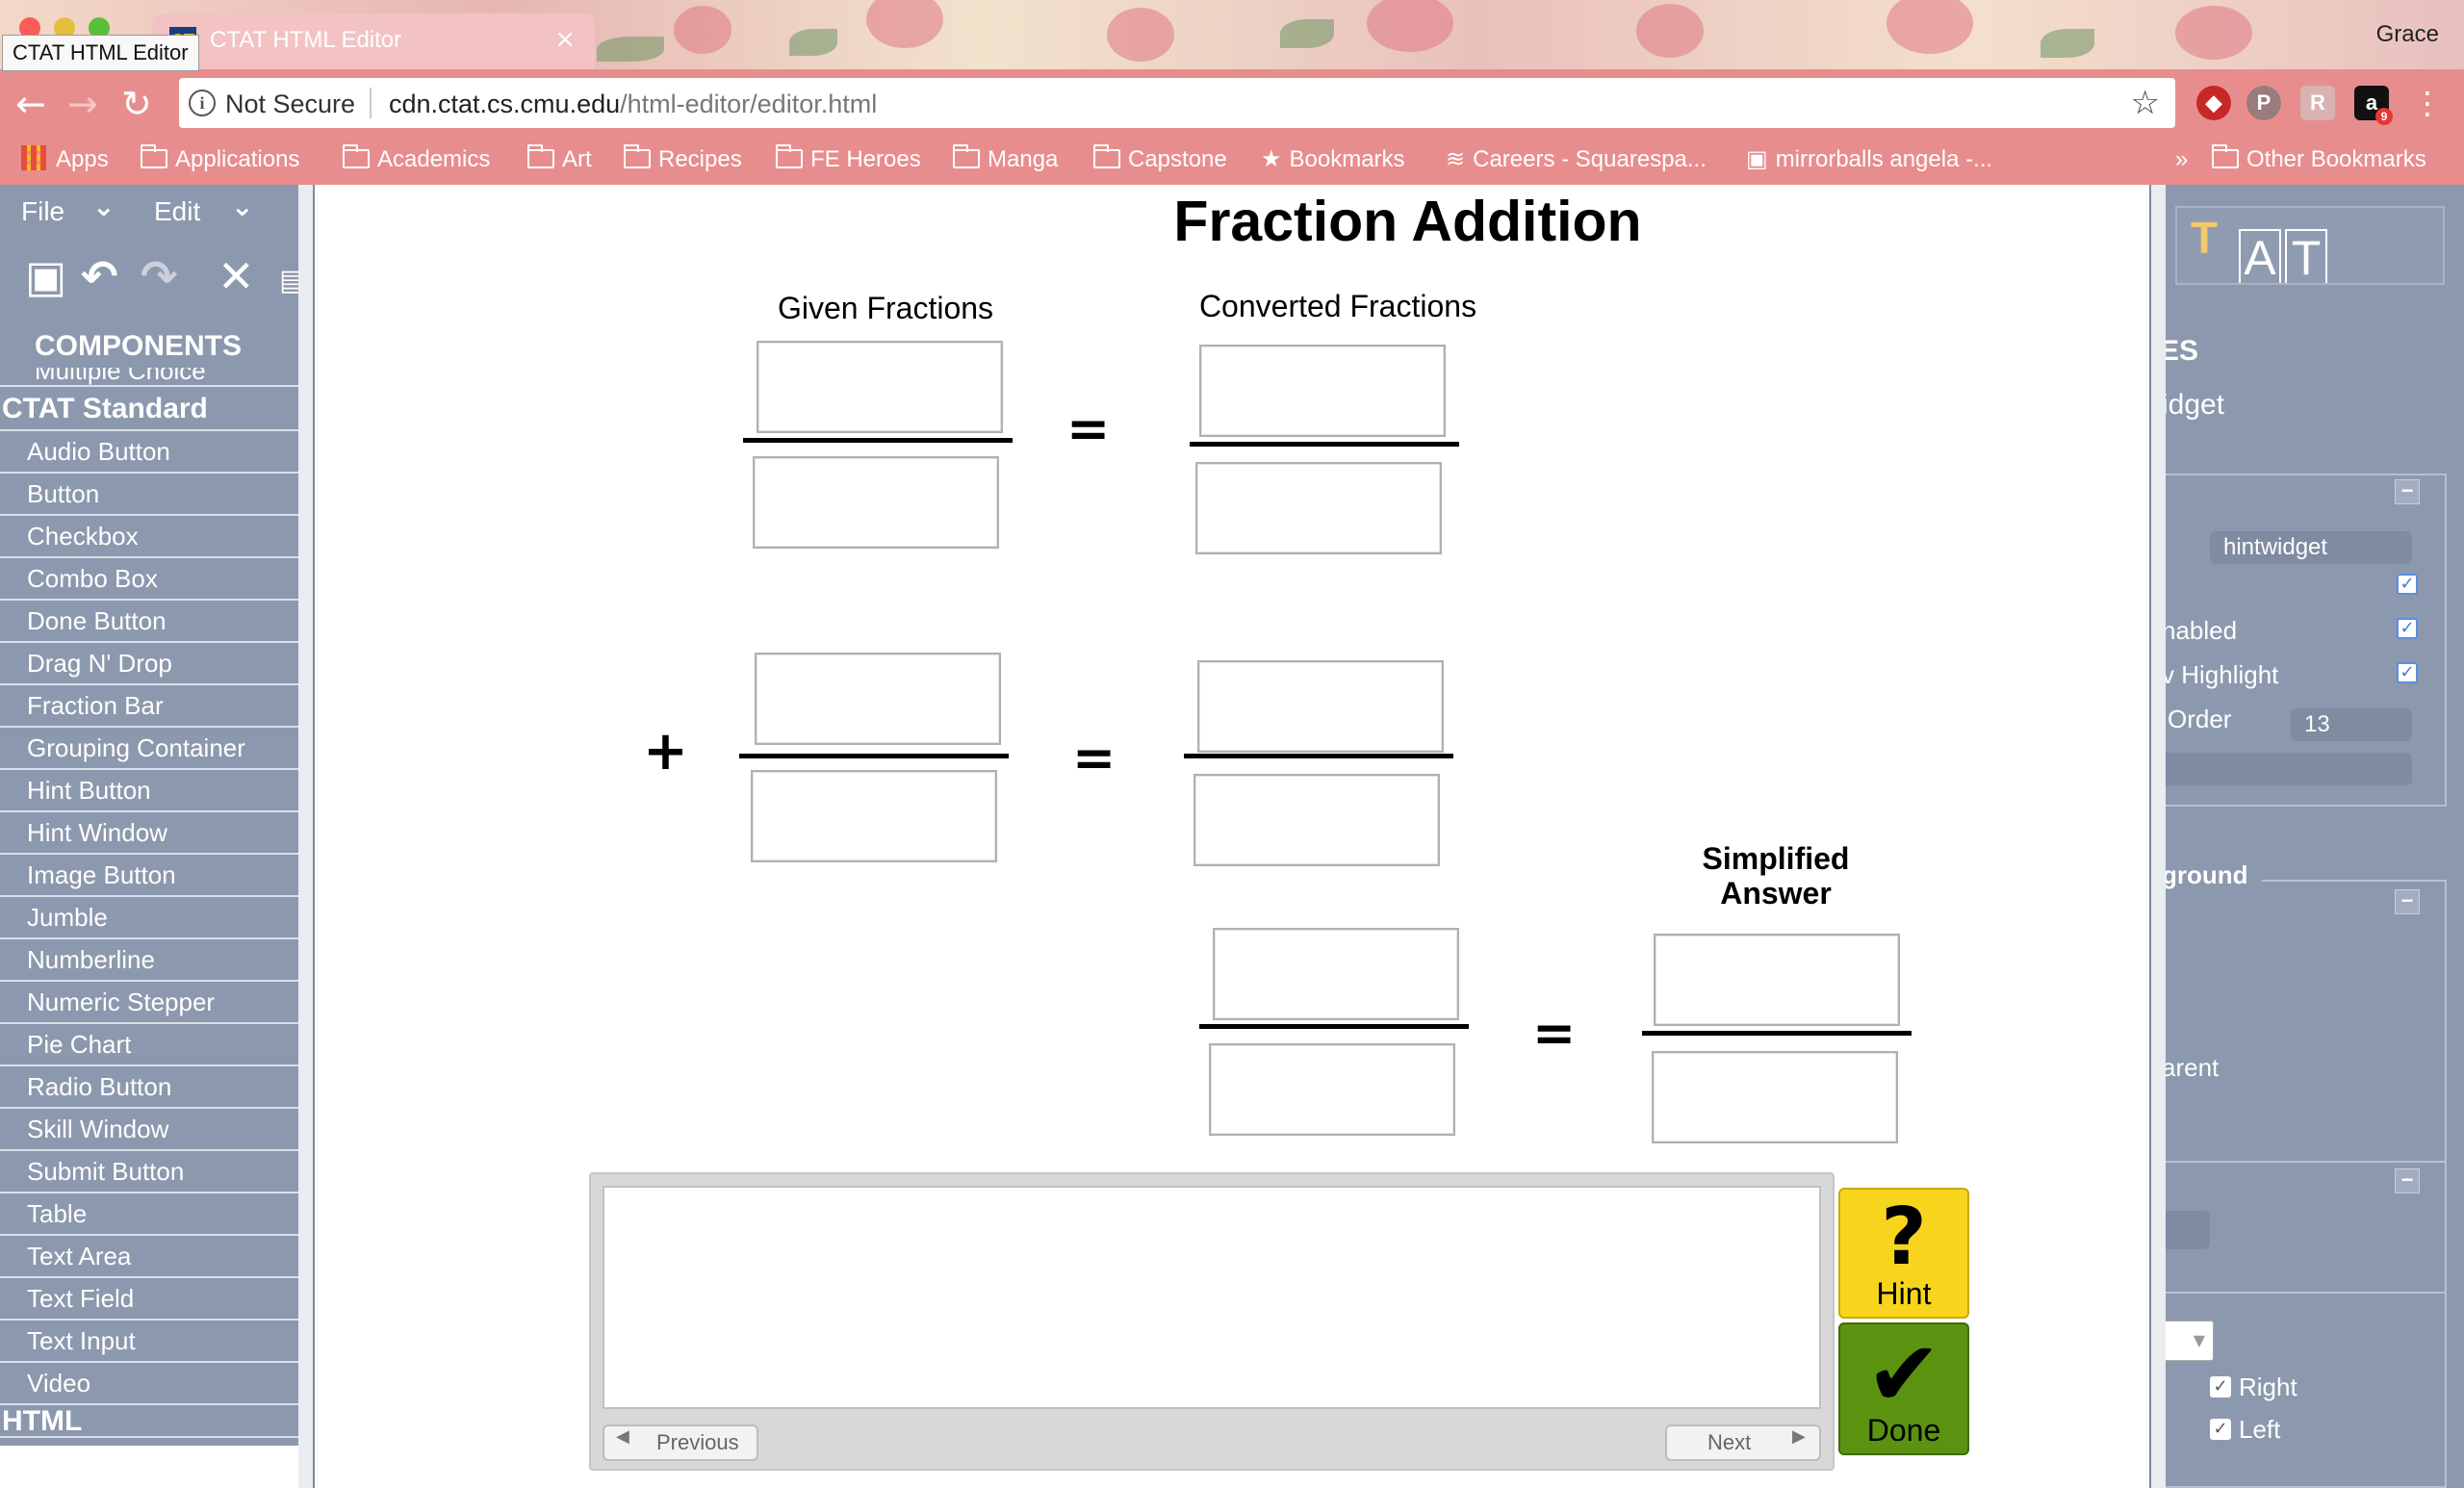 This screenshot has height=1488, width=2464. Describe the element at coordinates (1160, 159) in the screenshot. I see `bookmark-capstone: Capstone` at that location.